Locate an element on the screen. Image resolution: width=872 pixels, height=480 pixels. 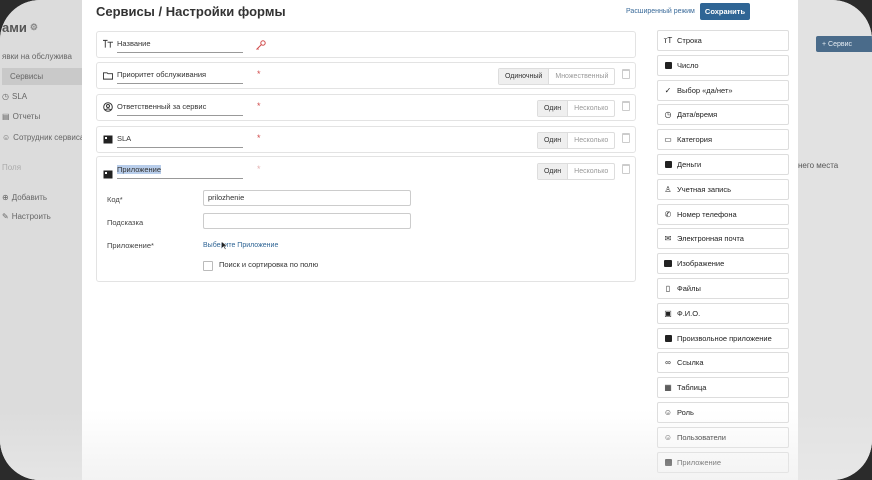
field-label-input: Приоритет обслуживания is located at coordinates (180, 75).